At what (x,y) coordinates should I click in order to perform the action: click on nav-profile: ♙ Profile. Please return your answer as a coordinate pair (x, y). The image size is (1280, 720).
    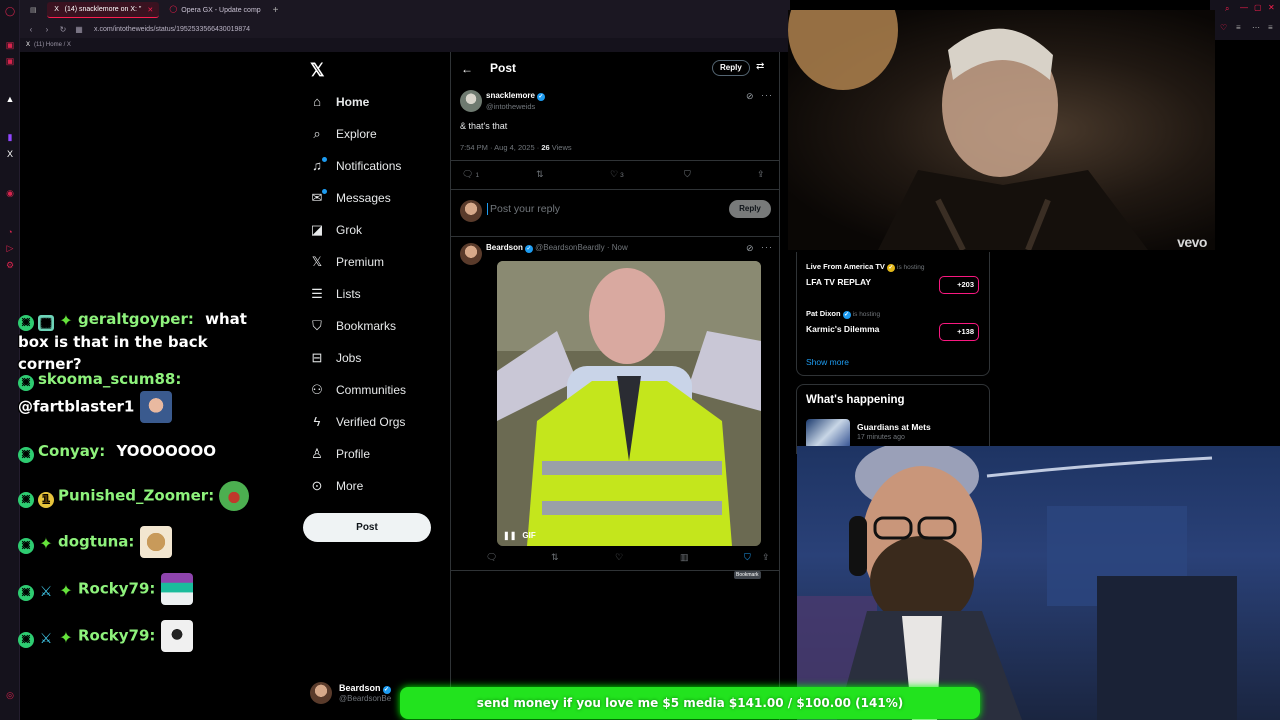
    Looking at the image, I should click on (340, 454).